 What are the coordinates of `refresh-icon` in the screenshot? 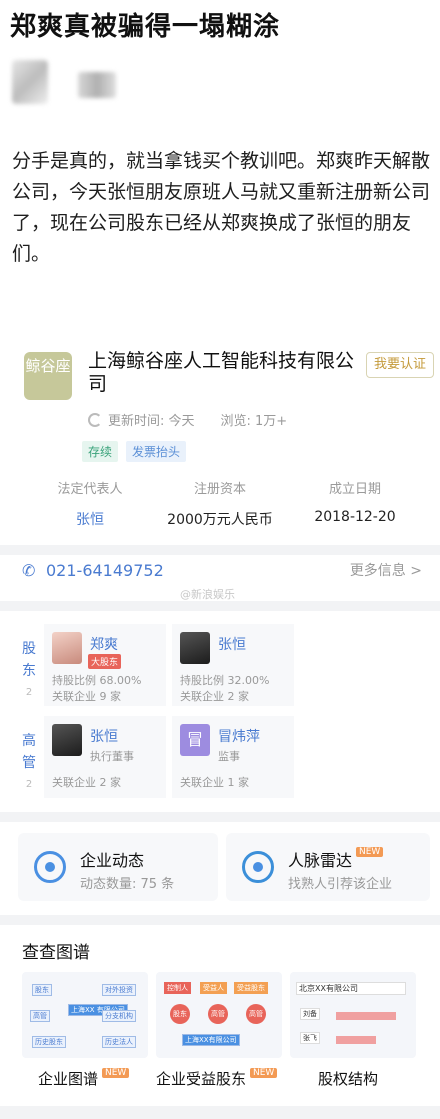 It's located at (95, 419).